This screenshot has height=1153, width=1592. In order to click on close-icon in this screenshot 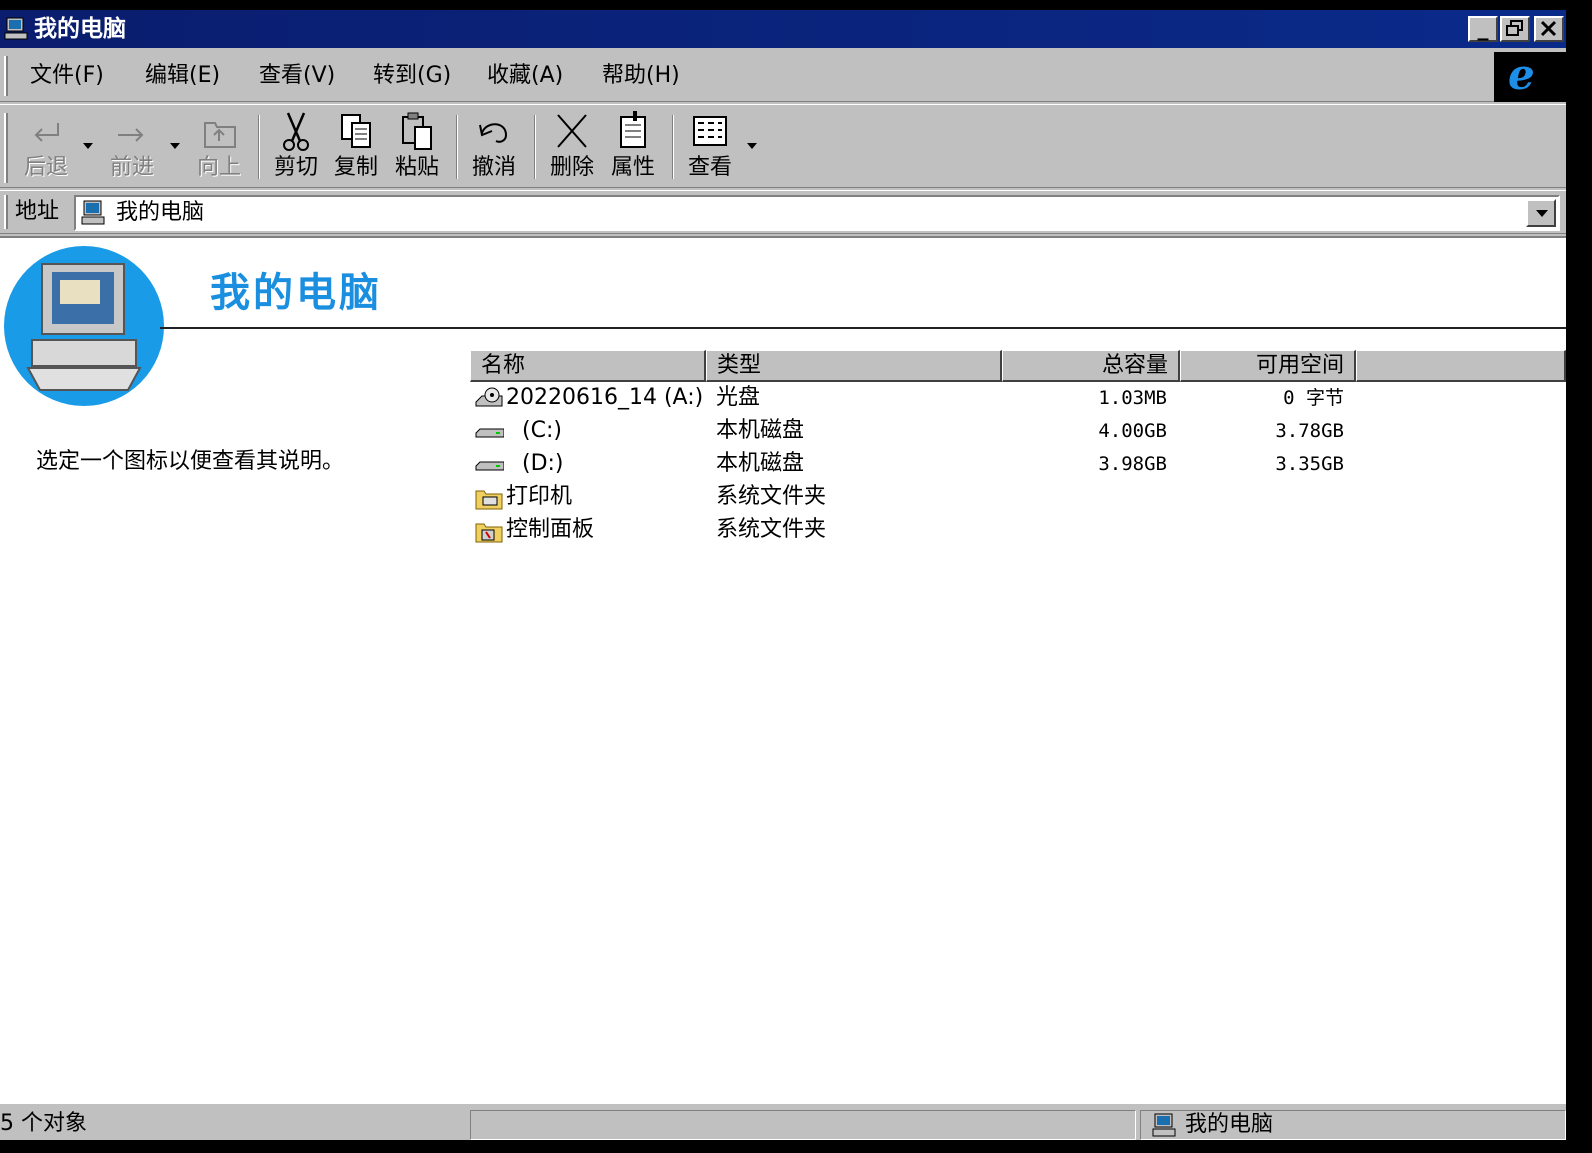, I will do `click(1548, 28)`.